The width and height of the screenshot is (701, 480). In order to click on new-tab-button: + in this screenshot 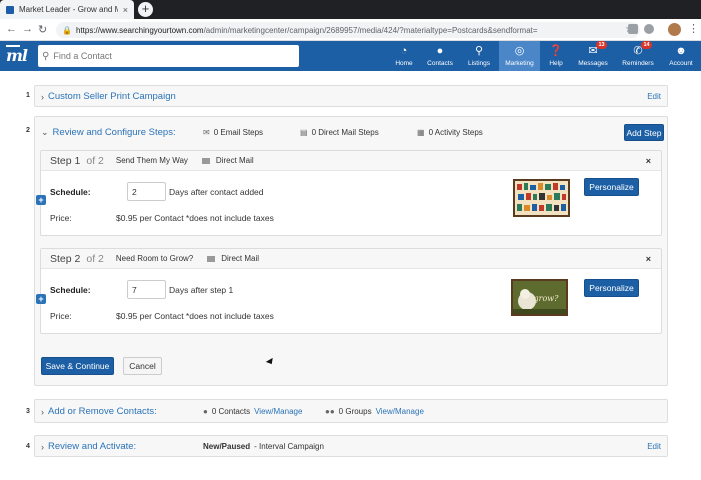, I will do `click(145, 9)`.